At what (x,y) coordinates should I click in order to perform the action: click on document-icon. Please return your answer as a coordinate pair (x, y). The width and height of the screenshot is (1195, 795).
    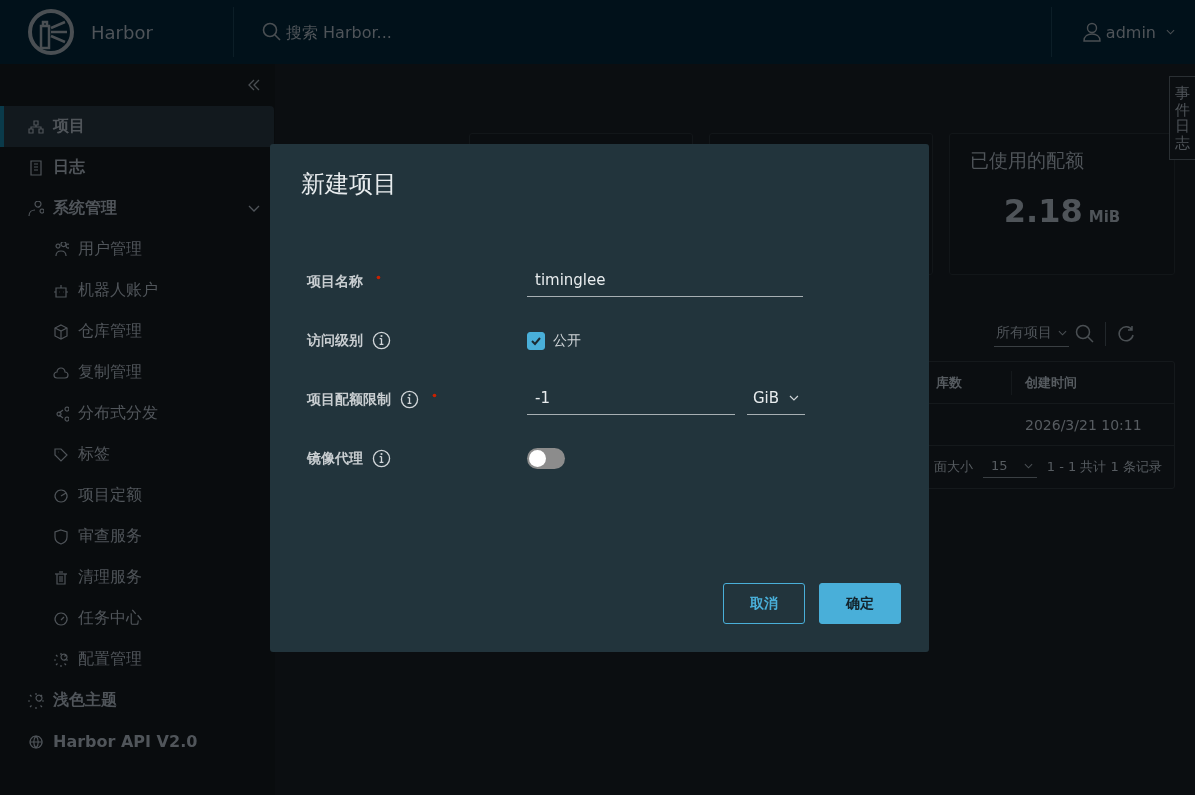
    Looking at the image, I should click on (36, 167).